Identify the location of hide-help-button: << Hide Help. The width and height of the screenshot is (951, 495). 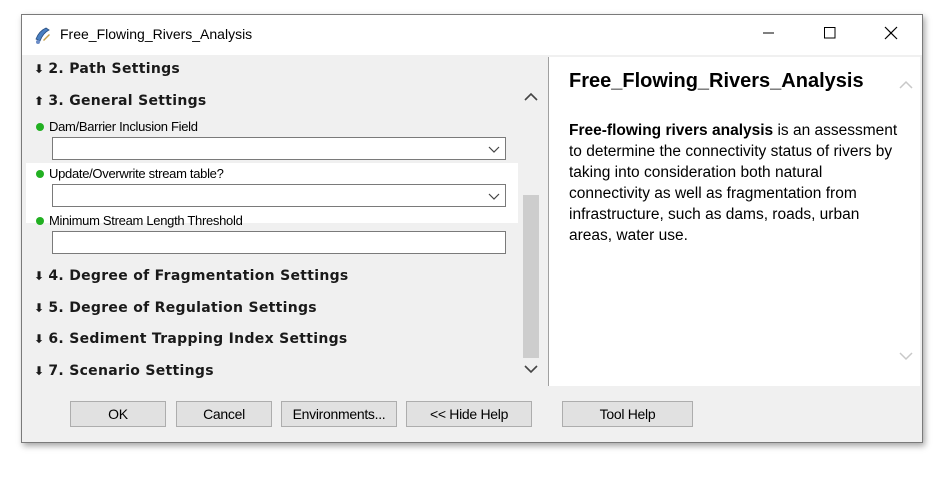
(469, 414).